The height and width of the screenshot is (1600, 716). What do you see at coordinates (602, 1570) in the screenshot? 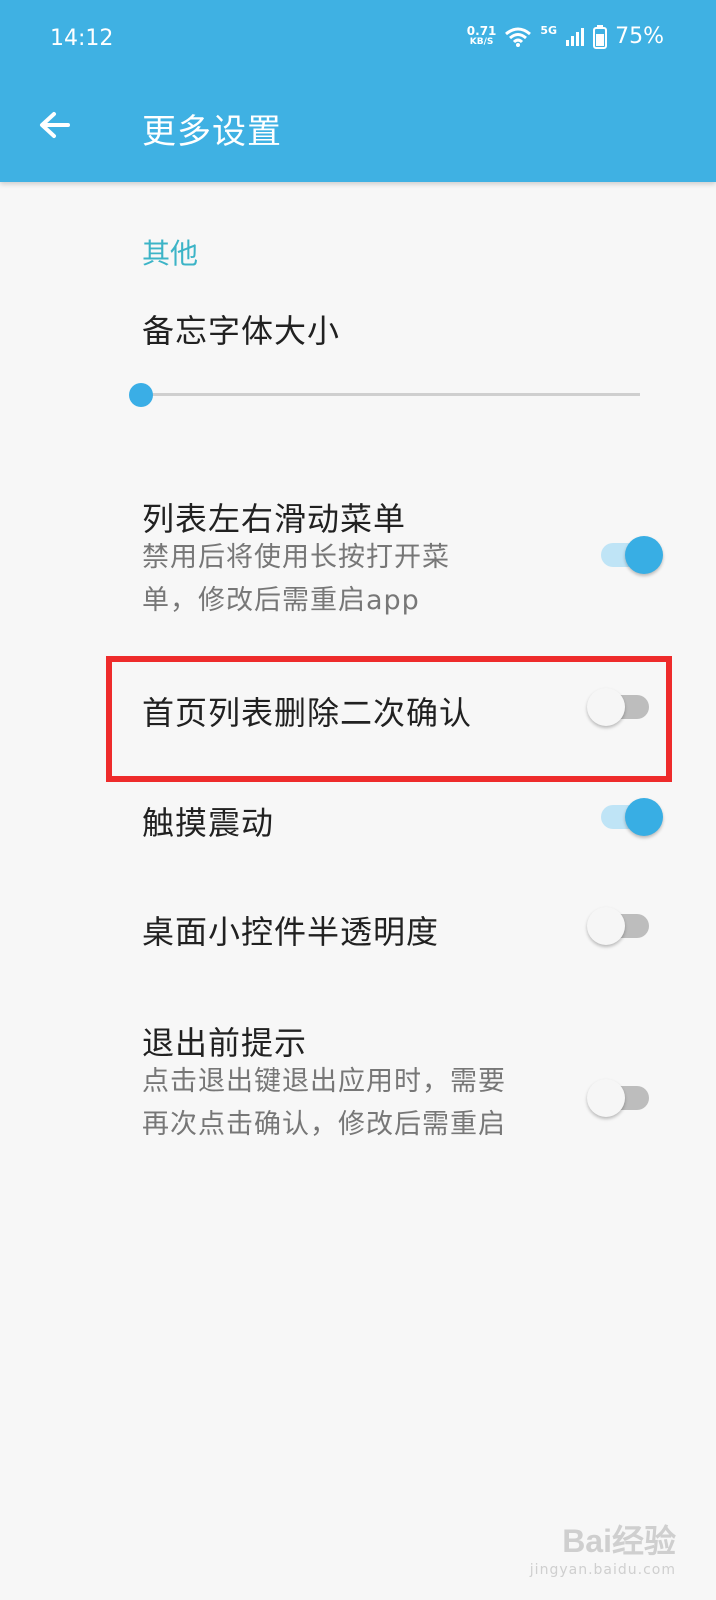
I see `watermark-url: jingyan.baidu.com` at bounding box center [602, 1570].